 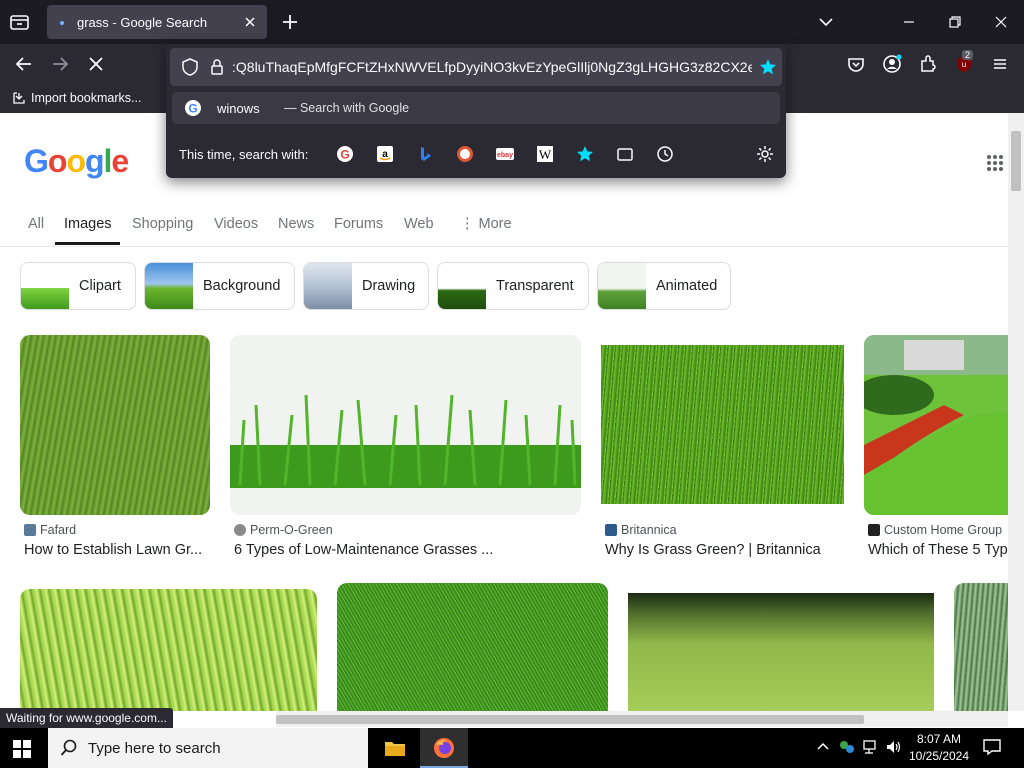 I want to click on chip-background: Background, so click(x=219, y=286).